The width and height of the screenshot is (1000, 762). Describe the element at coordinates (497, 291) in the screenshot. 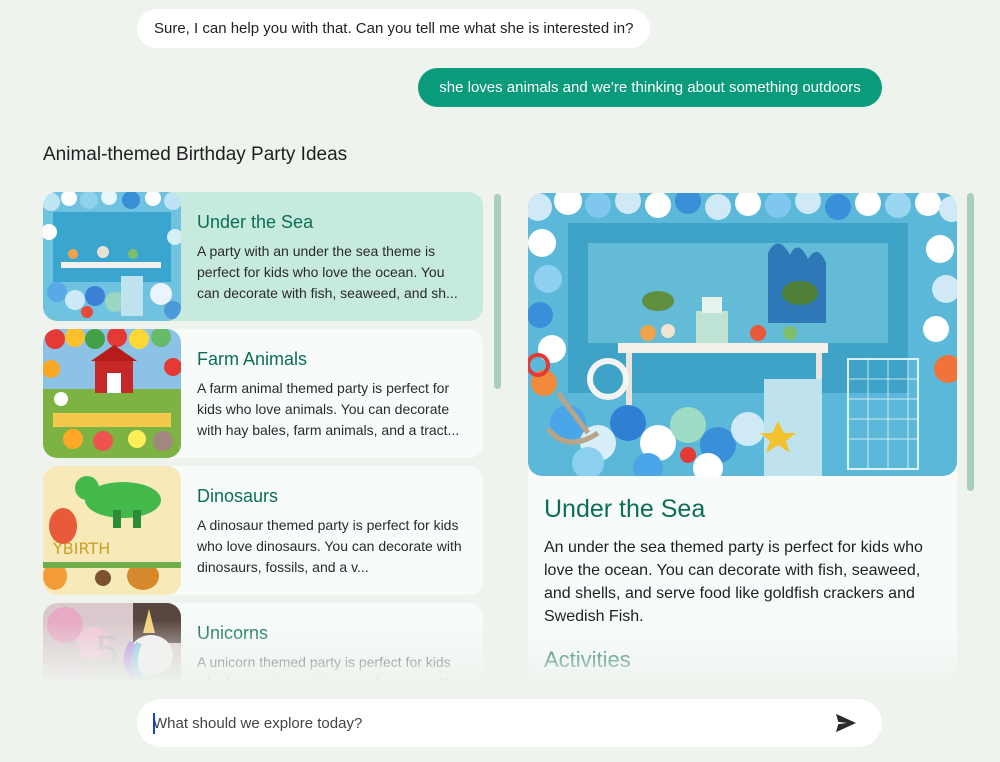

I see `ideas-list-scrollbar` at that location.